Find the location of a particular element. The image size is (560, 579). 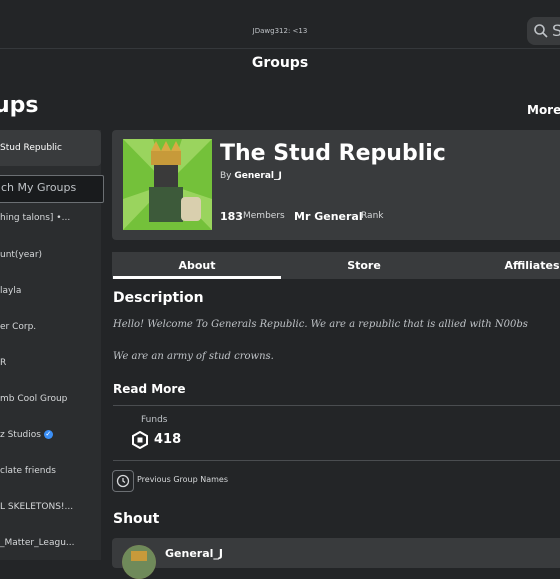

shout-poster-name: General_J is located at coordinates (194, 553).